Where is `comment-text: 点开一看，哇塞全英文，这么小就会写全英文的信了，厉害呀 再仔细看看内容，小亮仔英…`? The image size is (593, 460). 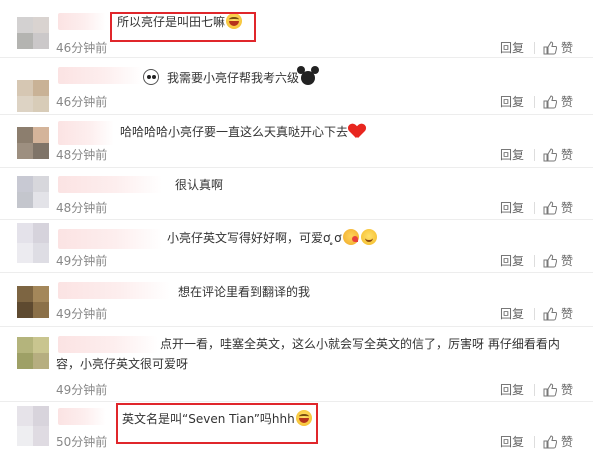 comment-text: 点开一看，哇塞全英文，这么小就会写全英文的信了，厉害呀 再仔细看看内容，小亮仔英… is located at coordinates (316, 354).